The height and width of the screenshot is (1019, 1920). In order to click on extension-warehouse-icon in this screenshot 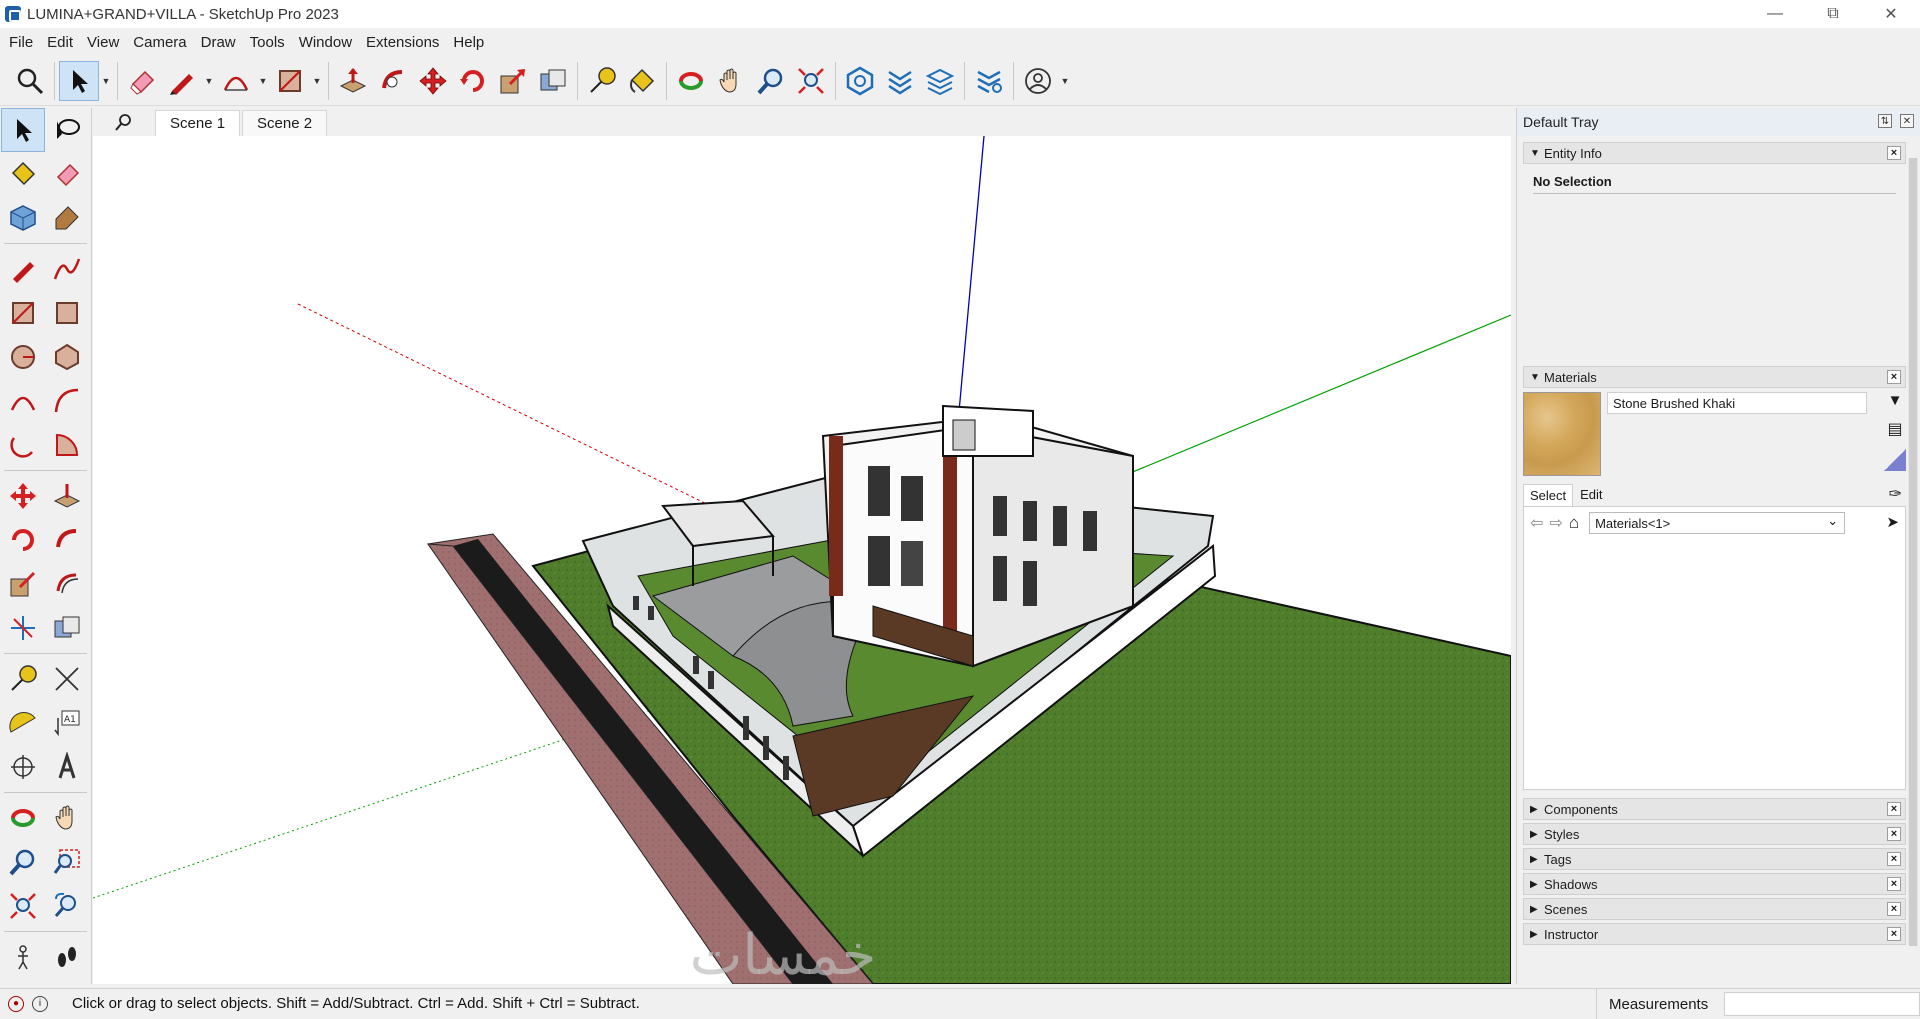, I will do `click(900, 81)`.